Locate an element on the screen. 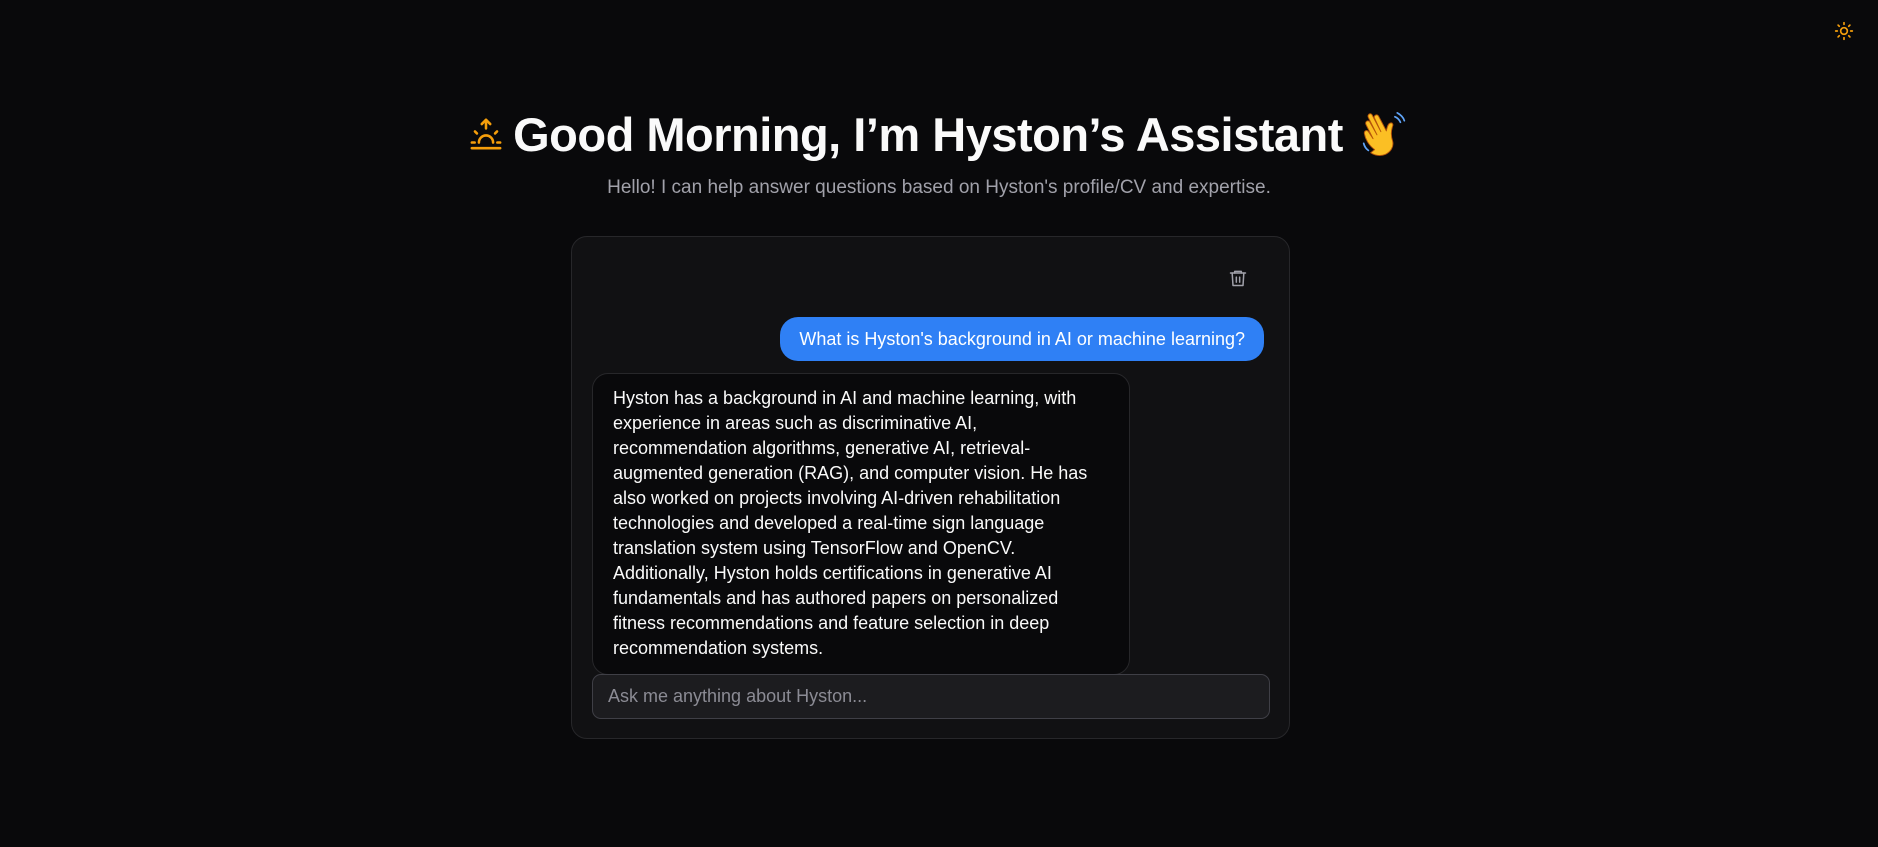 The width and height of the screenshot is (1878, 847). waving-hand-icon is located at coordinates (1384, 134).